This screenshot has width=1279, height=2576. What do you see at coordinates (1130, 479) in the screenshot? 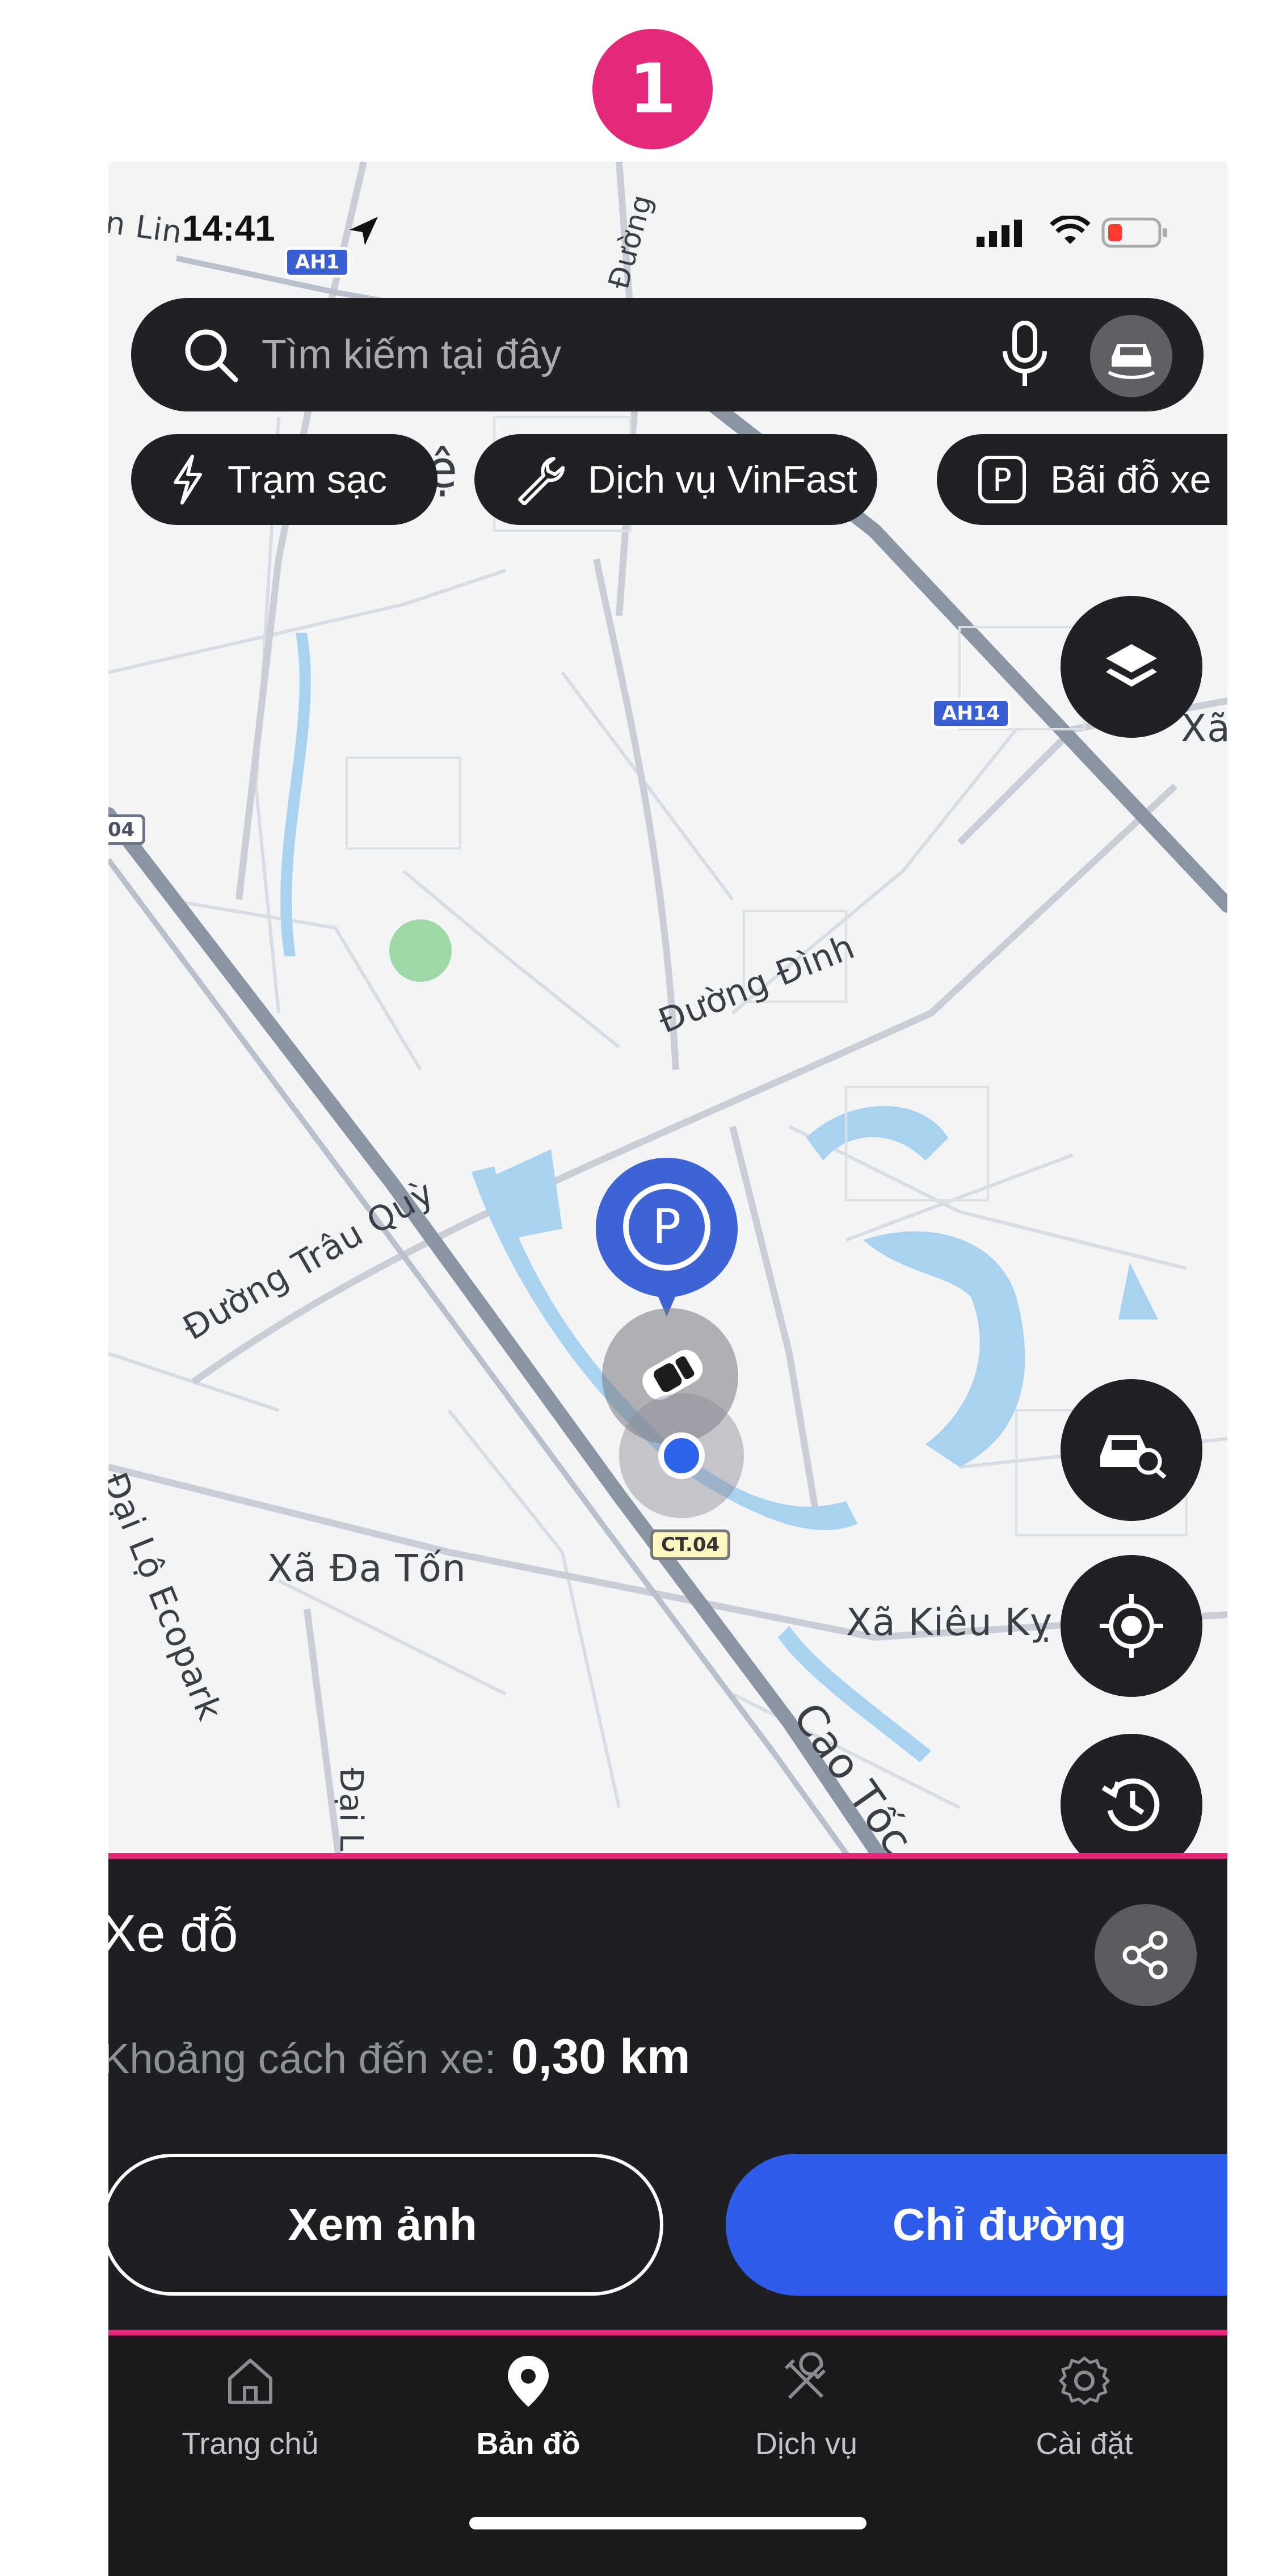
I see `chip-parking-lot-label: Bãi đỗ xe` at bounding box center [1130, 479].